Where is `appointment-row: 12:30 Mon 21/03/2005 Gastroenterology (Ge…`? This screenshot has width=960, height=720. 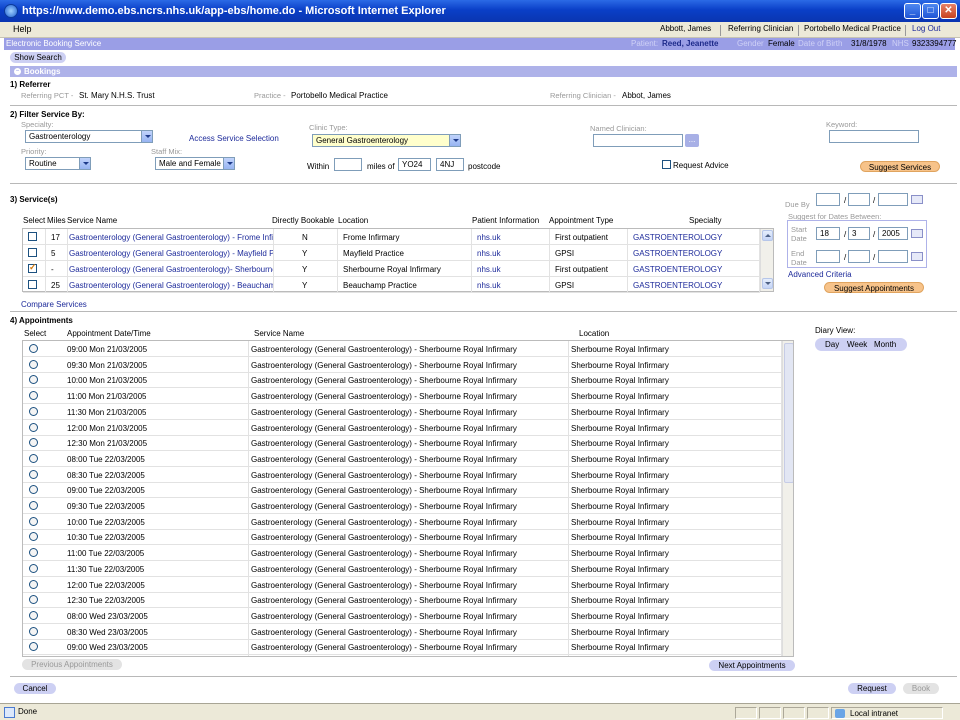 appointment-row: 12:30 Mon 21/03/2005 Gastroenterology (Ge… is located at coordinates (402, 443).